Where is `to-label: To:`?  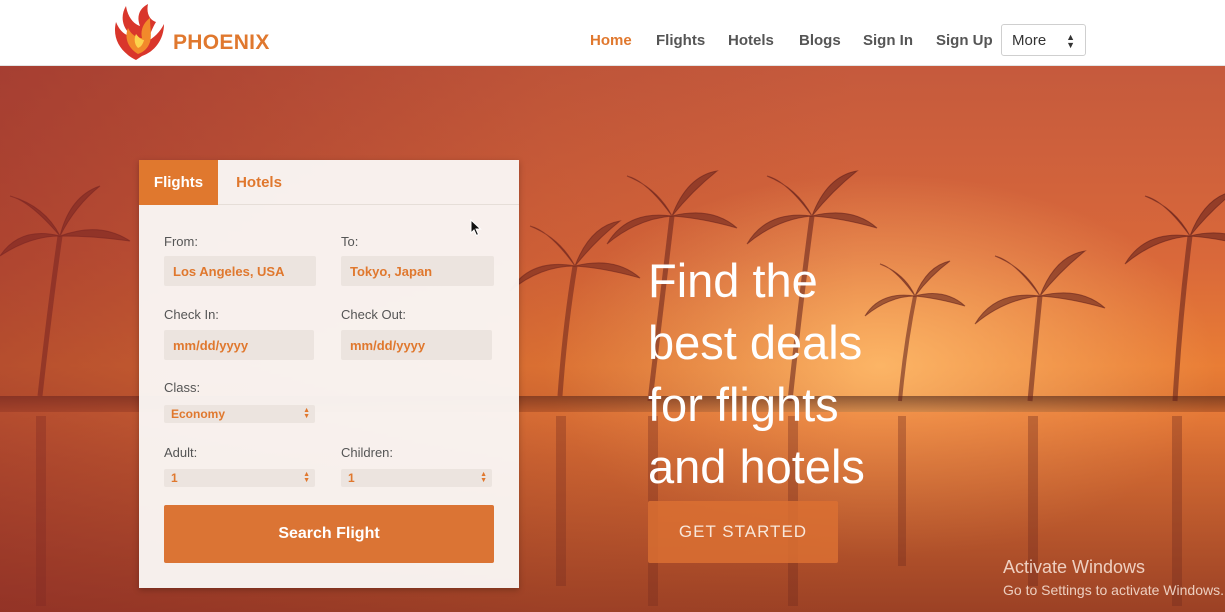 to-label: To: is located at coordinates (350, 241).